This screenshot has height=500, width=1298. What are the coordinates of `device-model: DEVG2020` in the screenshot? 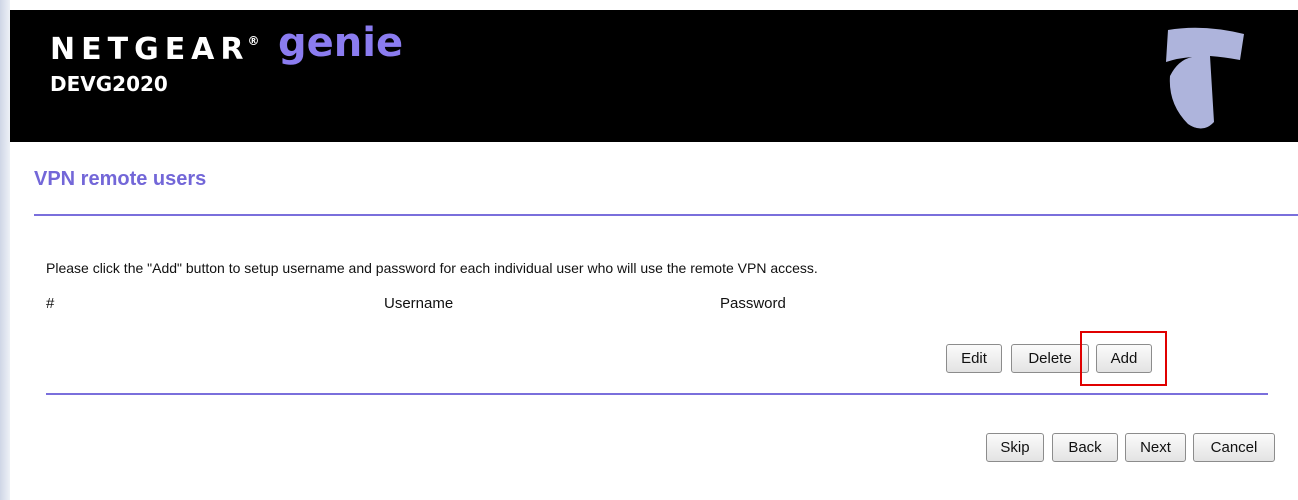 It's located at (109, 84).